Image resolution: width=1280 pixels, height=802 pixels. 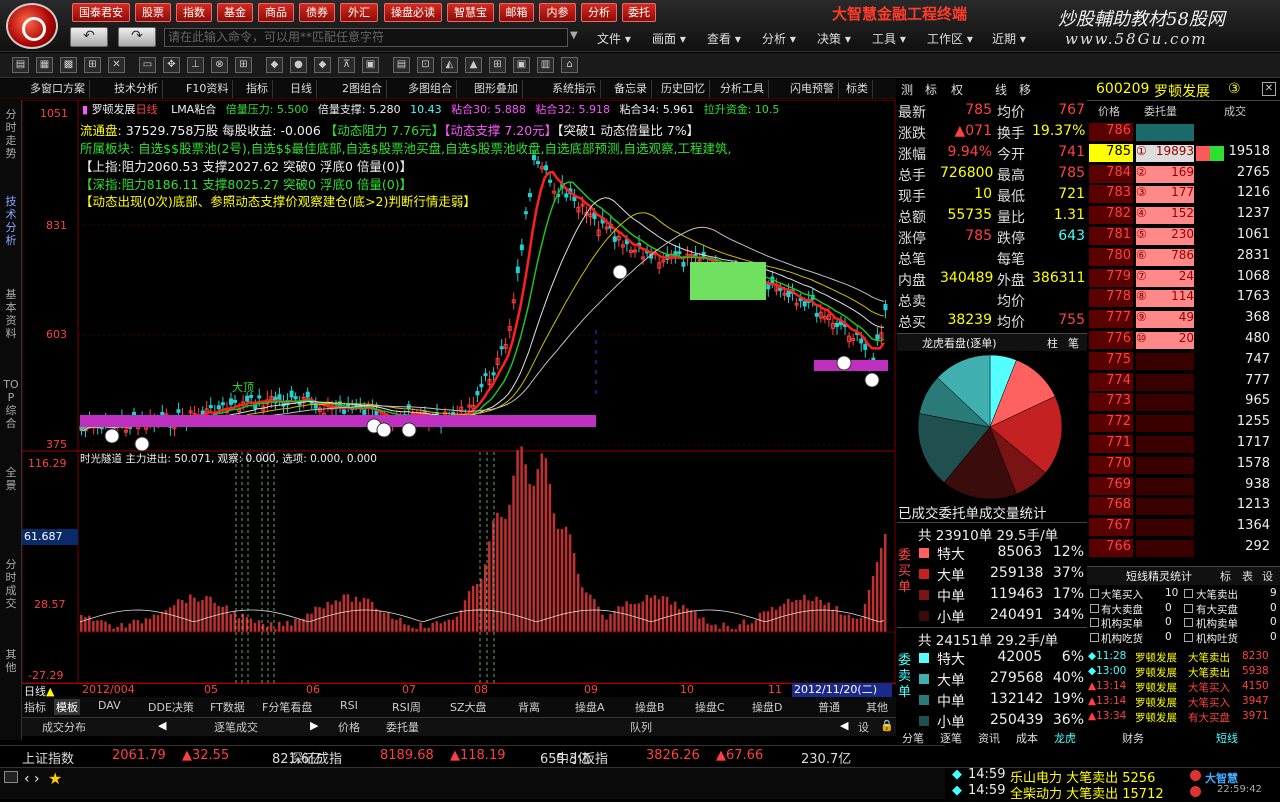 I want to click on right-bottom-tab: 逐笔, so click(x=951, y=738).